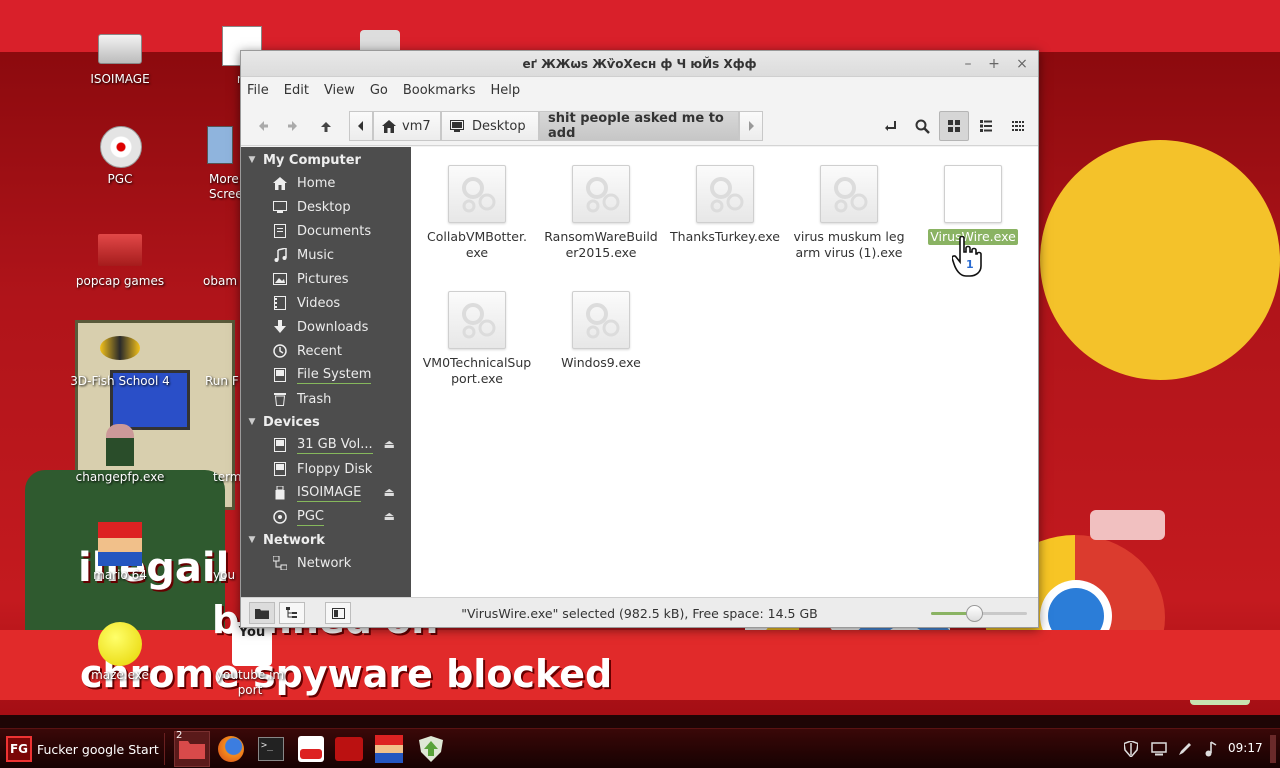 The image size is (1280, 768). What do you see at coordinates (120, 652) in the screenshot?
I see `desktop-icon-maze: maze.exe` at bounding box center [120, 652].